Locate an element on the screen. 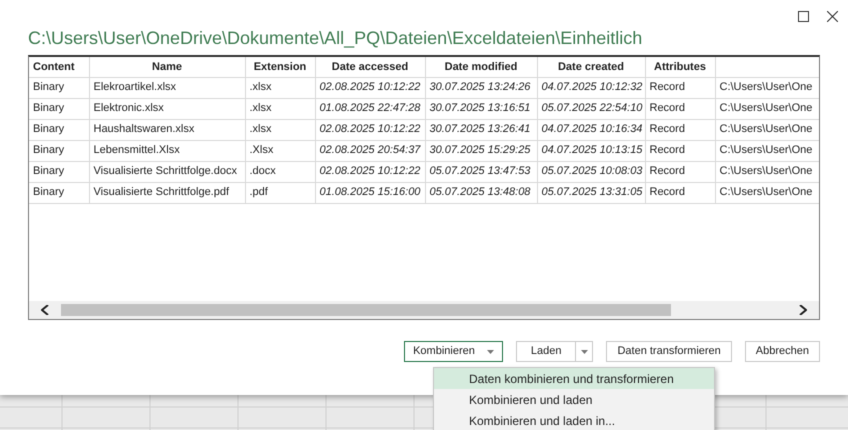  menu-item: Kombinieren und laden is located at coordinates (574, 399).